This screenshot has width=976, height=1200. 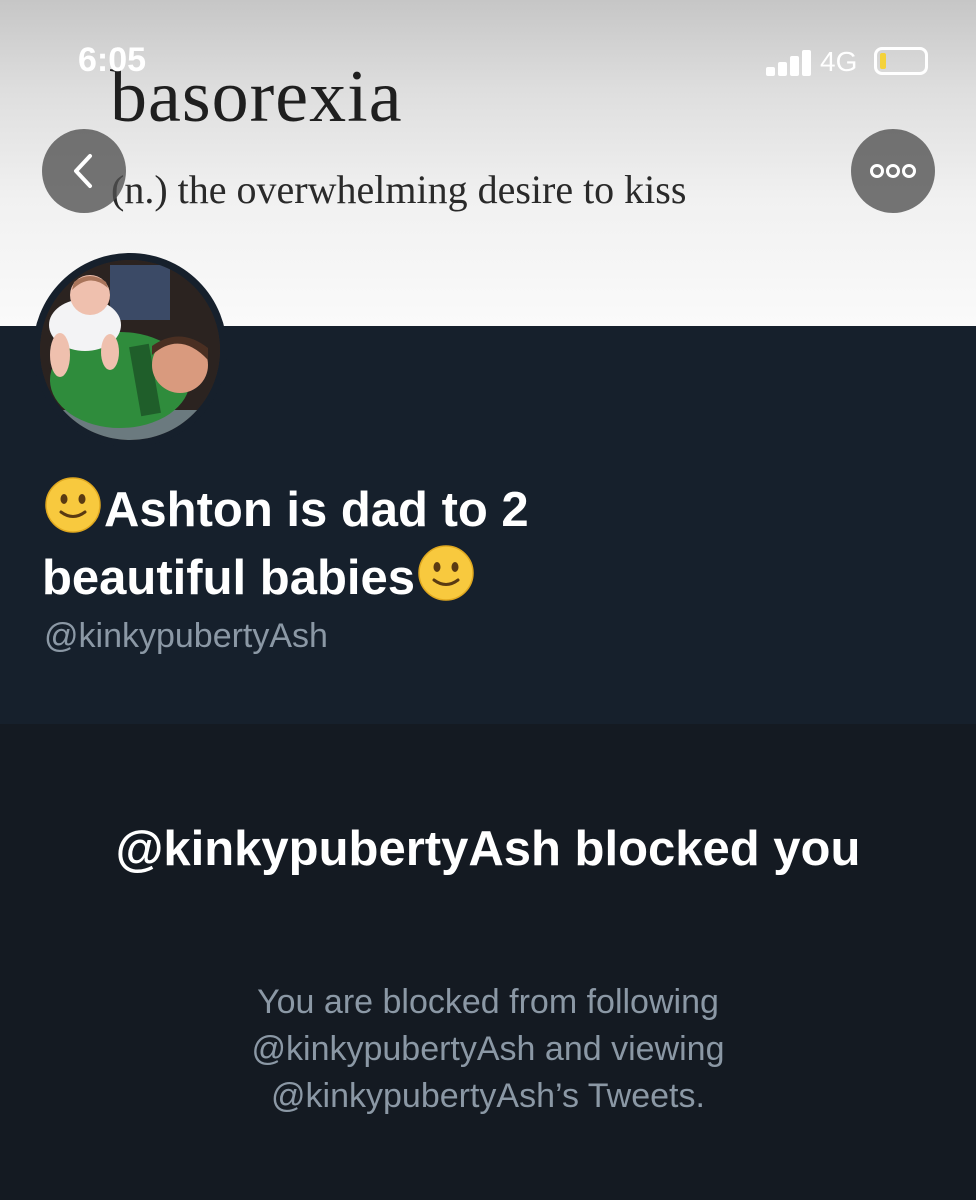 I want to click on blocked-title: @kinkypubertyAsh blocked you, so click(x=488, y=849).